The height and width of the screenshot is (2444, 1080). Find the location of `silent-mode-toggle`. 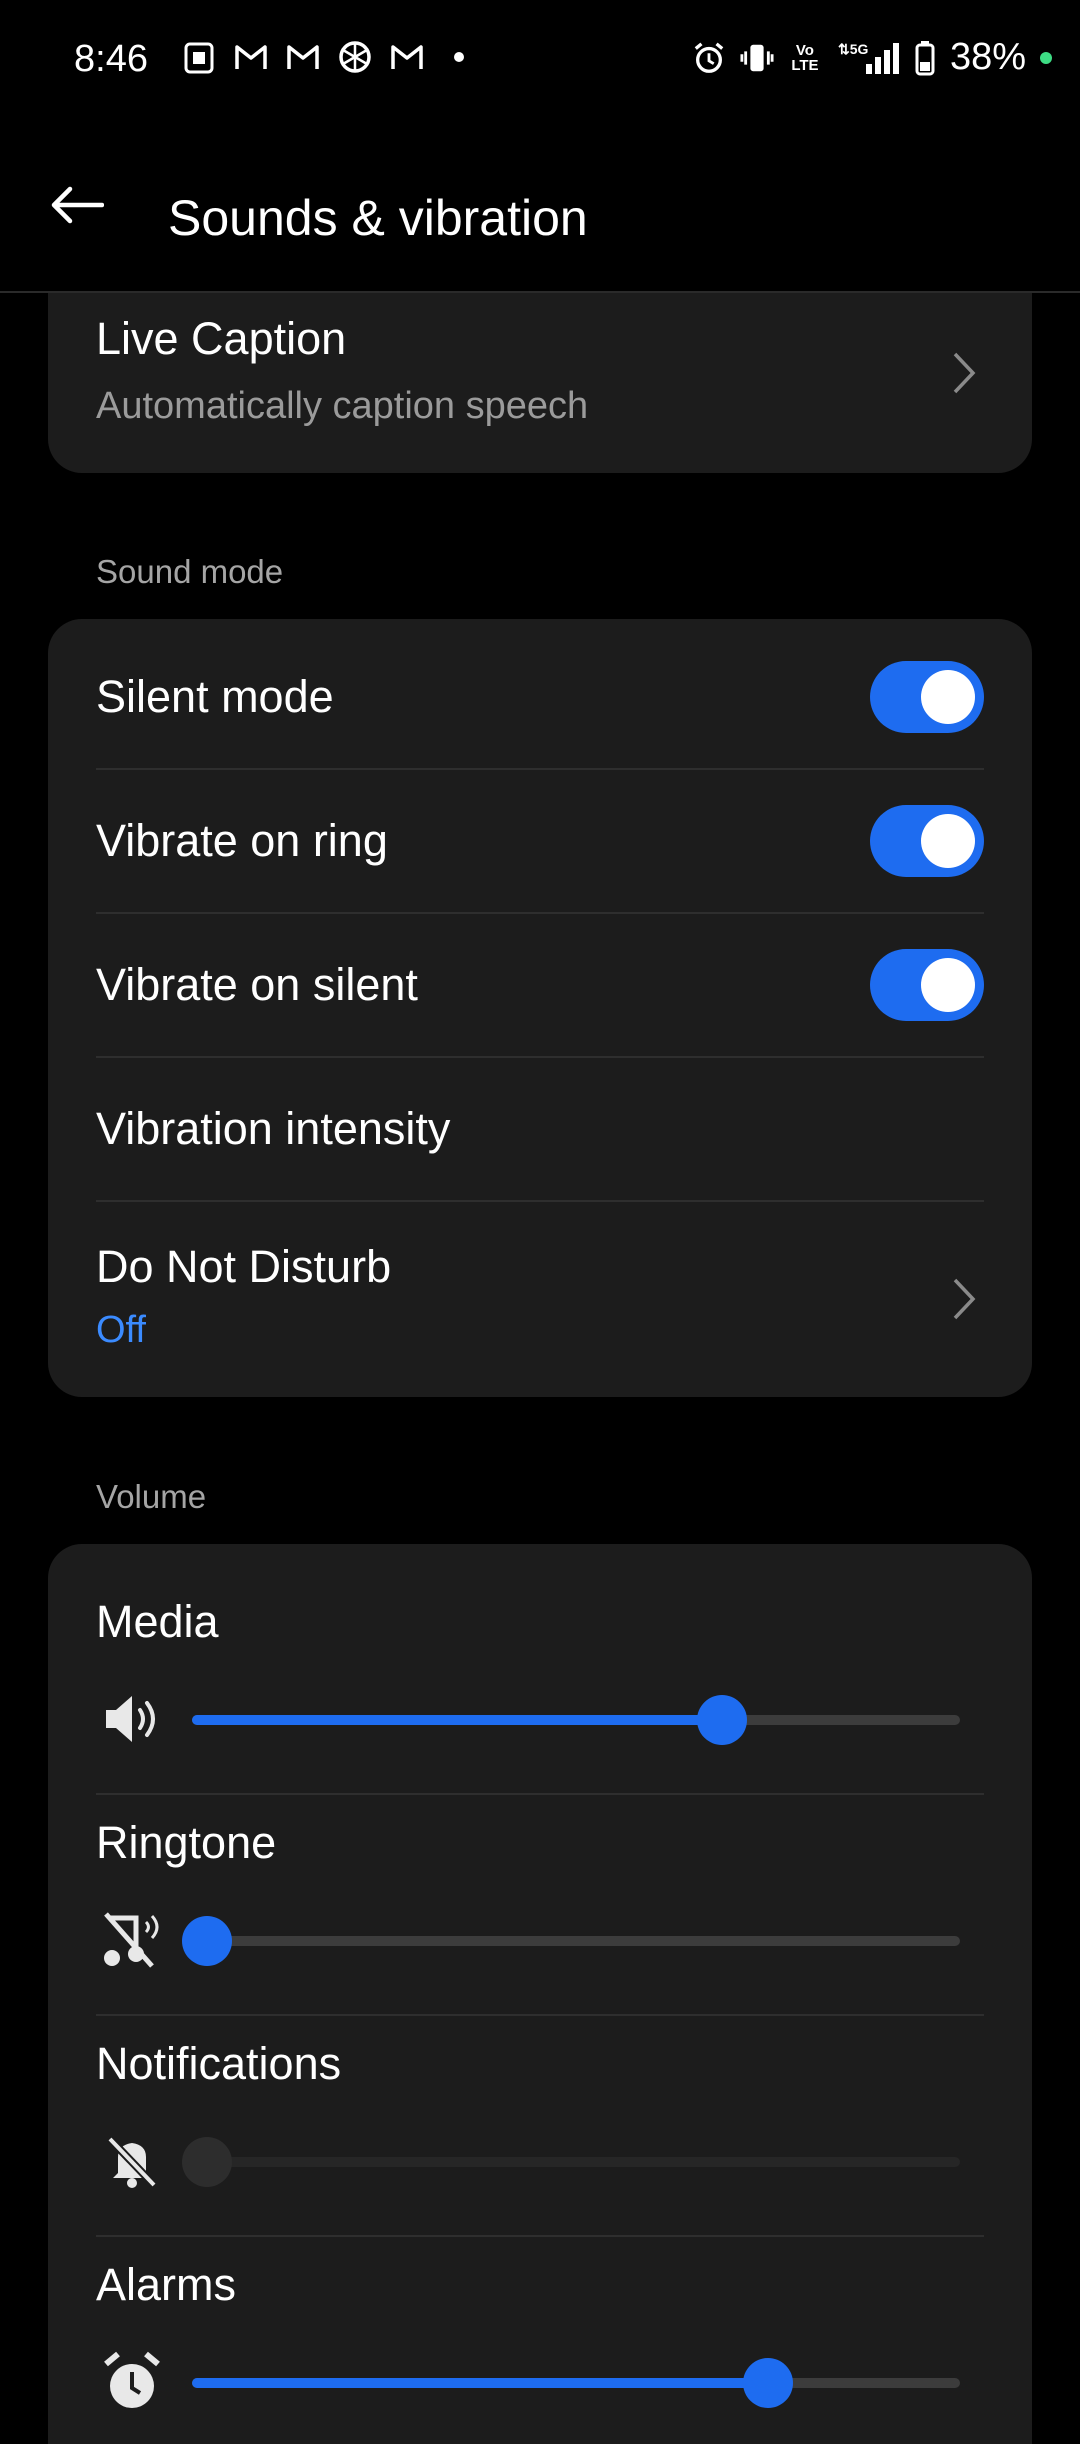

silent-mode-toggle is located at coordinates (927, 697).